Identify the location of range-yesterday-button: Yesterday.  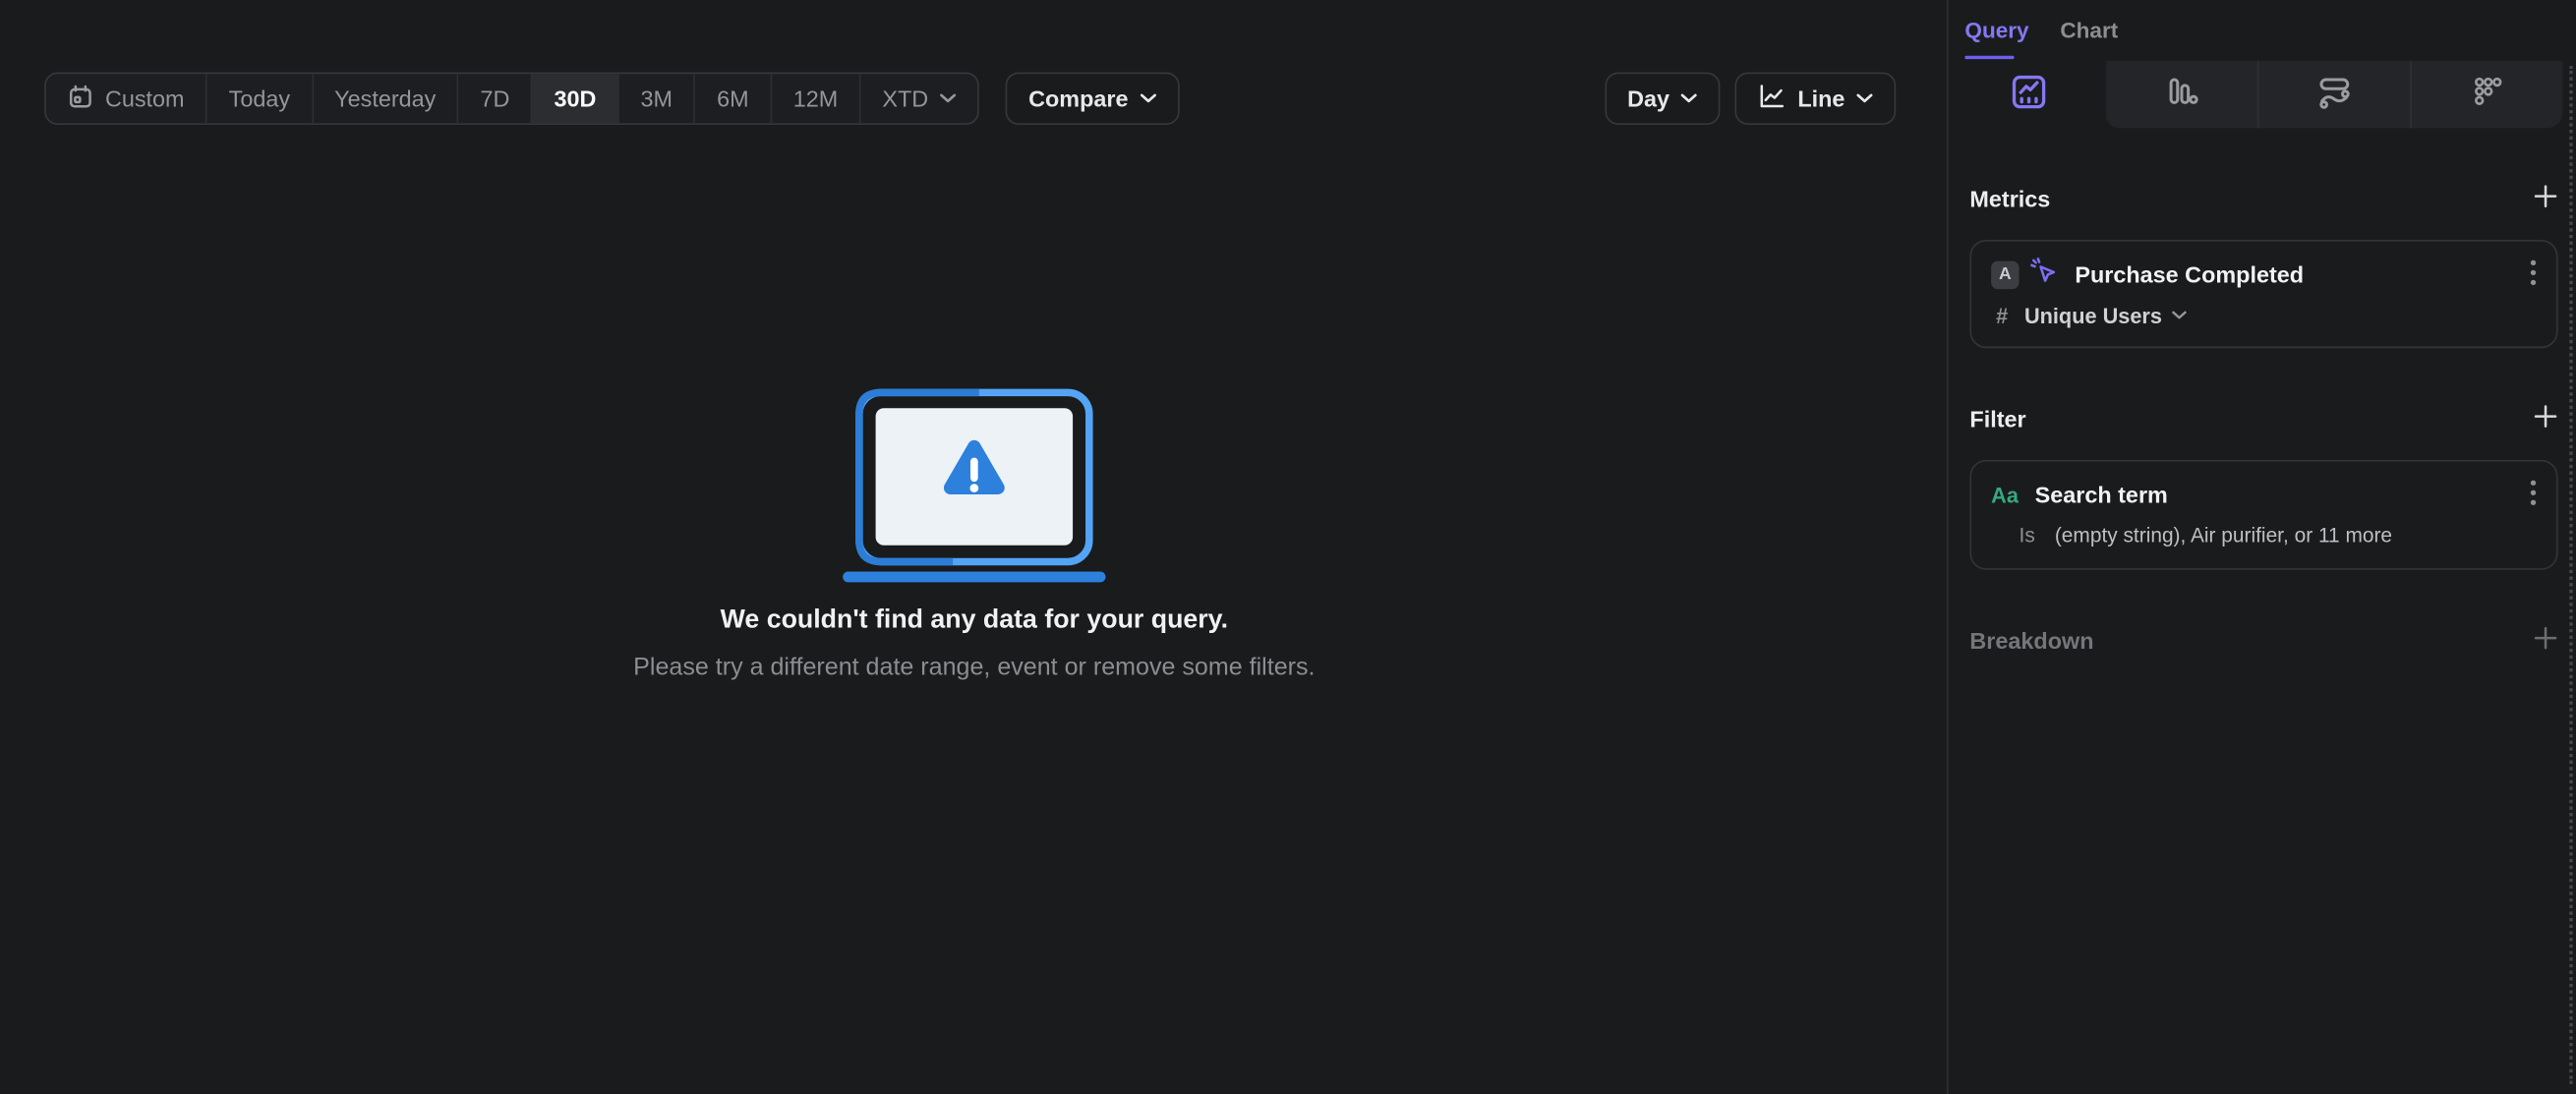
(384, 99).